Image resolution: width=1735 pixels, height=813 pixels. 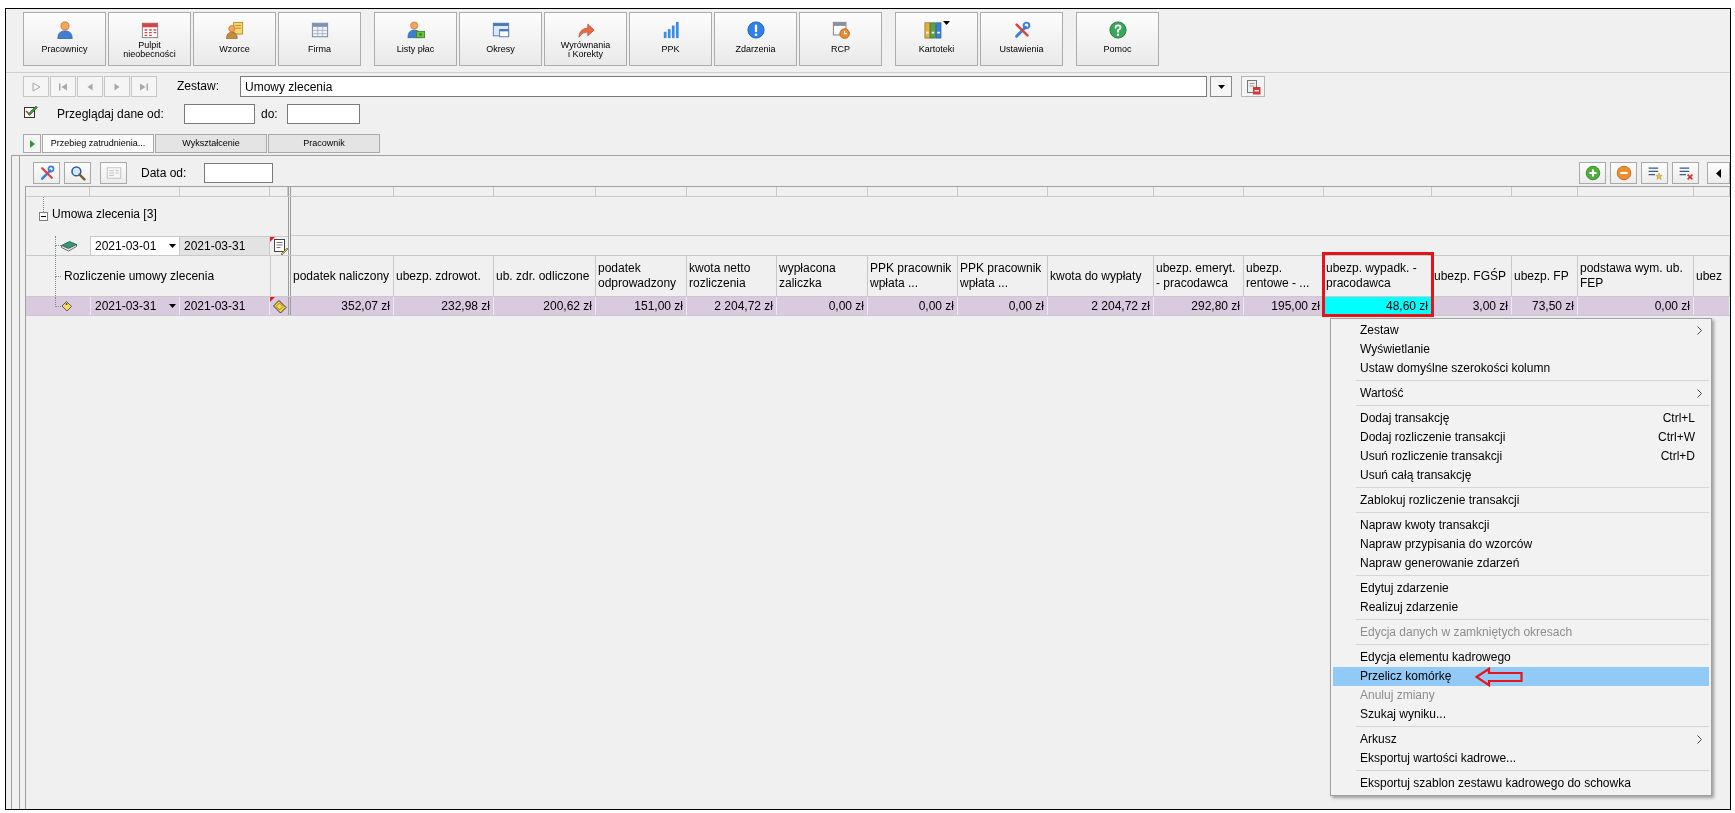 I want to click on toolbar-button: Kartoteki, so click(x=936, y=39).